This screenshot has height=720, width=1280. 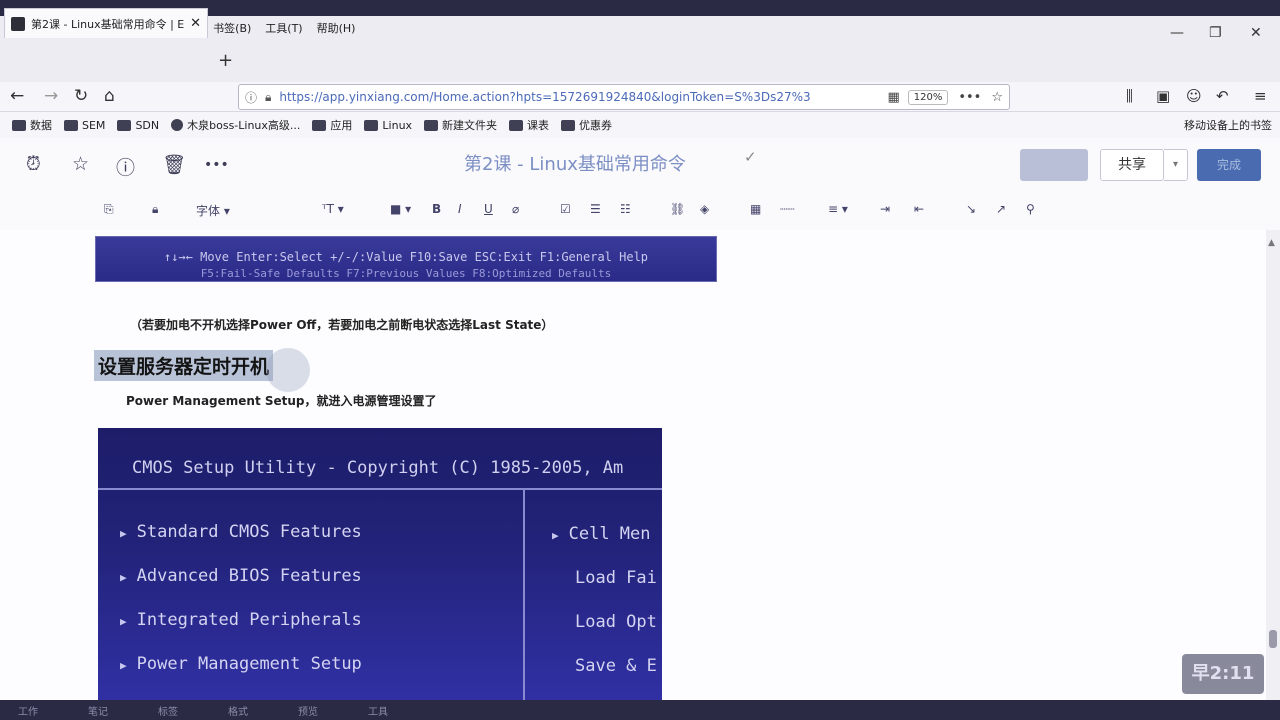 I want to click on qr-icon: ▦, so click(x=893, y=97).